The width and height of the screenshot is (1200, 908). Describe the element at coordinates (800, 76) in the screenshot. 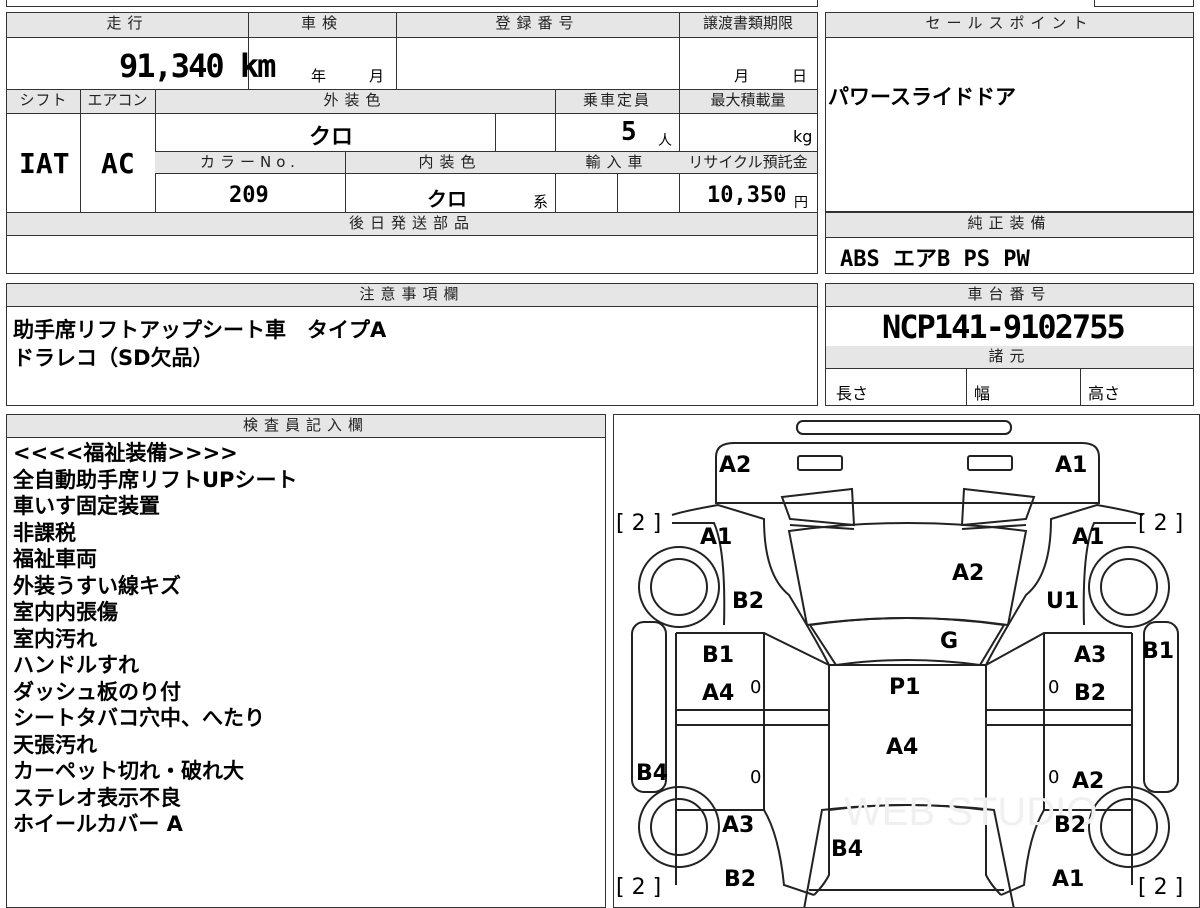

I see `transfer-day-unit: 日` at that location.